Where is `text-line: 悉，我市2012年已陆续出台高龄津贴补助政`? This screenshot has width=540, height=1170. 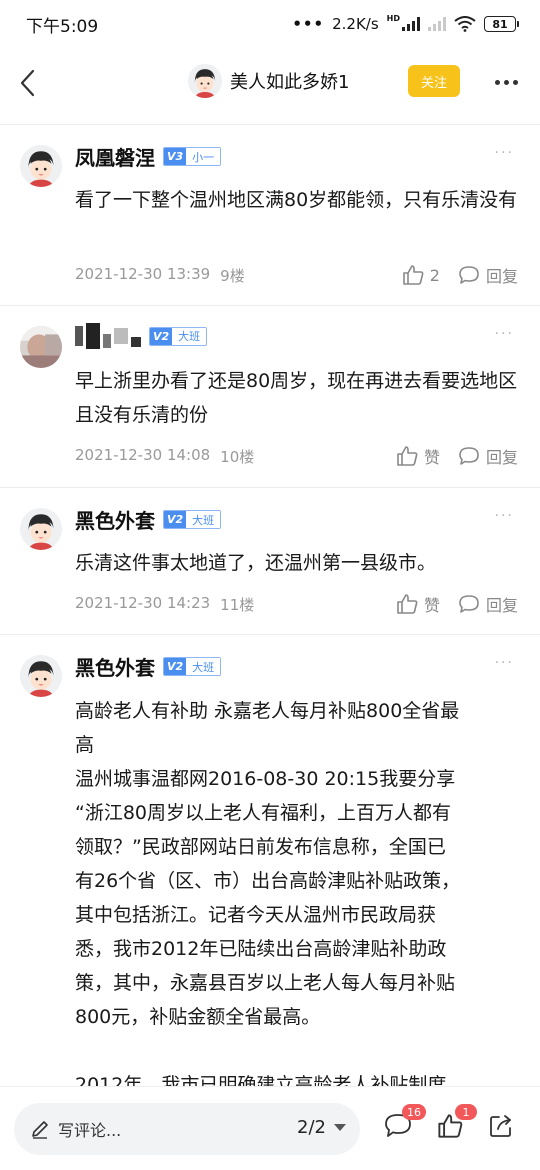 text-line: 悉，我市2012年已陆续出台高龄津贴补助政 is located at coordinates (261, 949).